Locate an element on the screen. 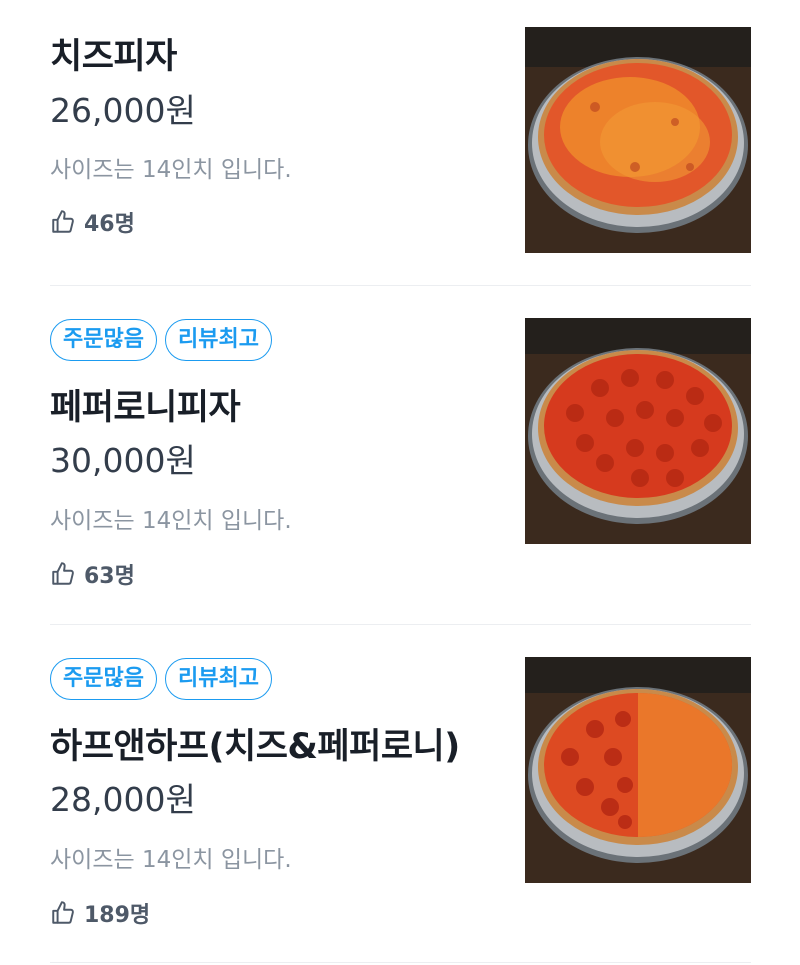  like-count: 46명 is located at coordinates (92, 222).